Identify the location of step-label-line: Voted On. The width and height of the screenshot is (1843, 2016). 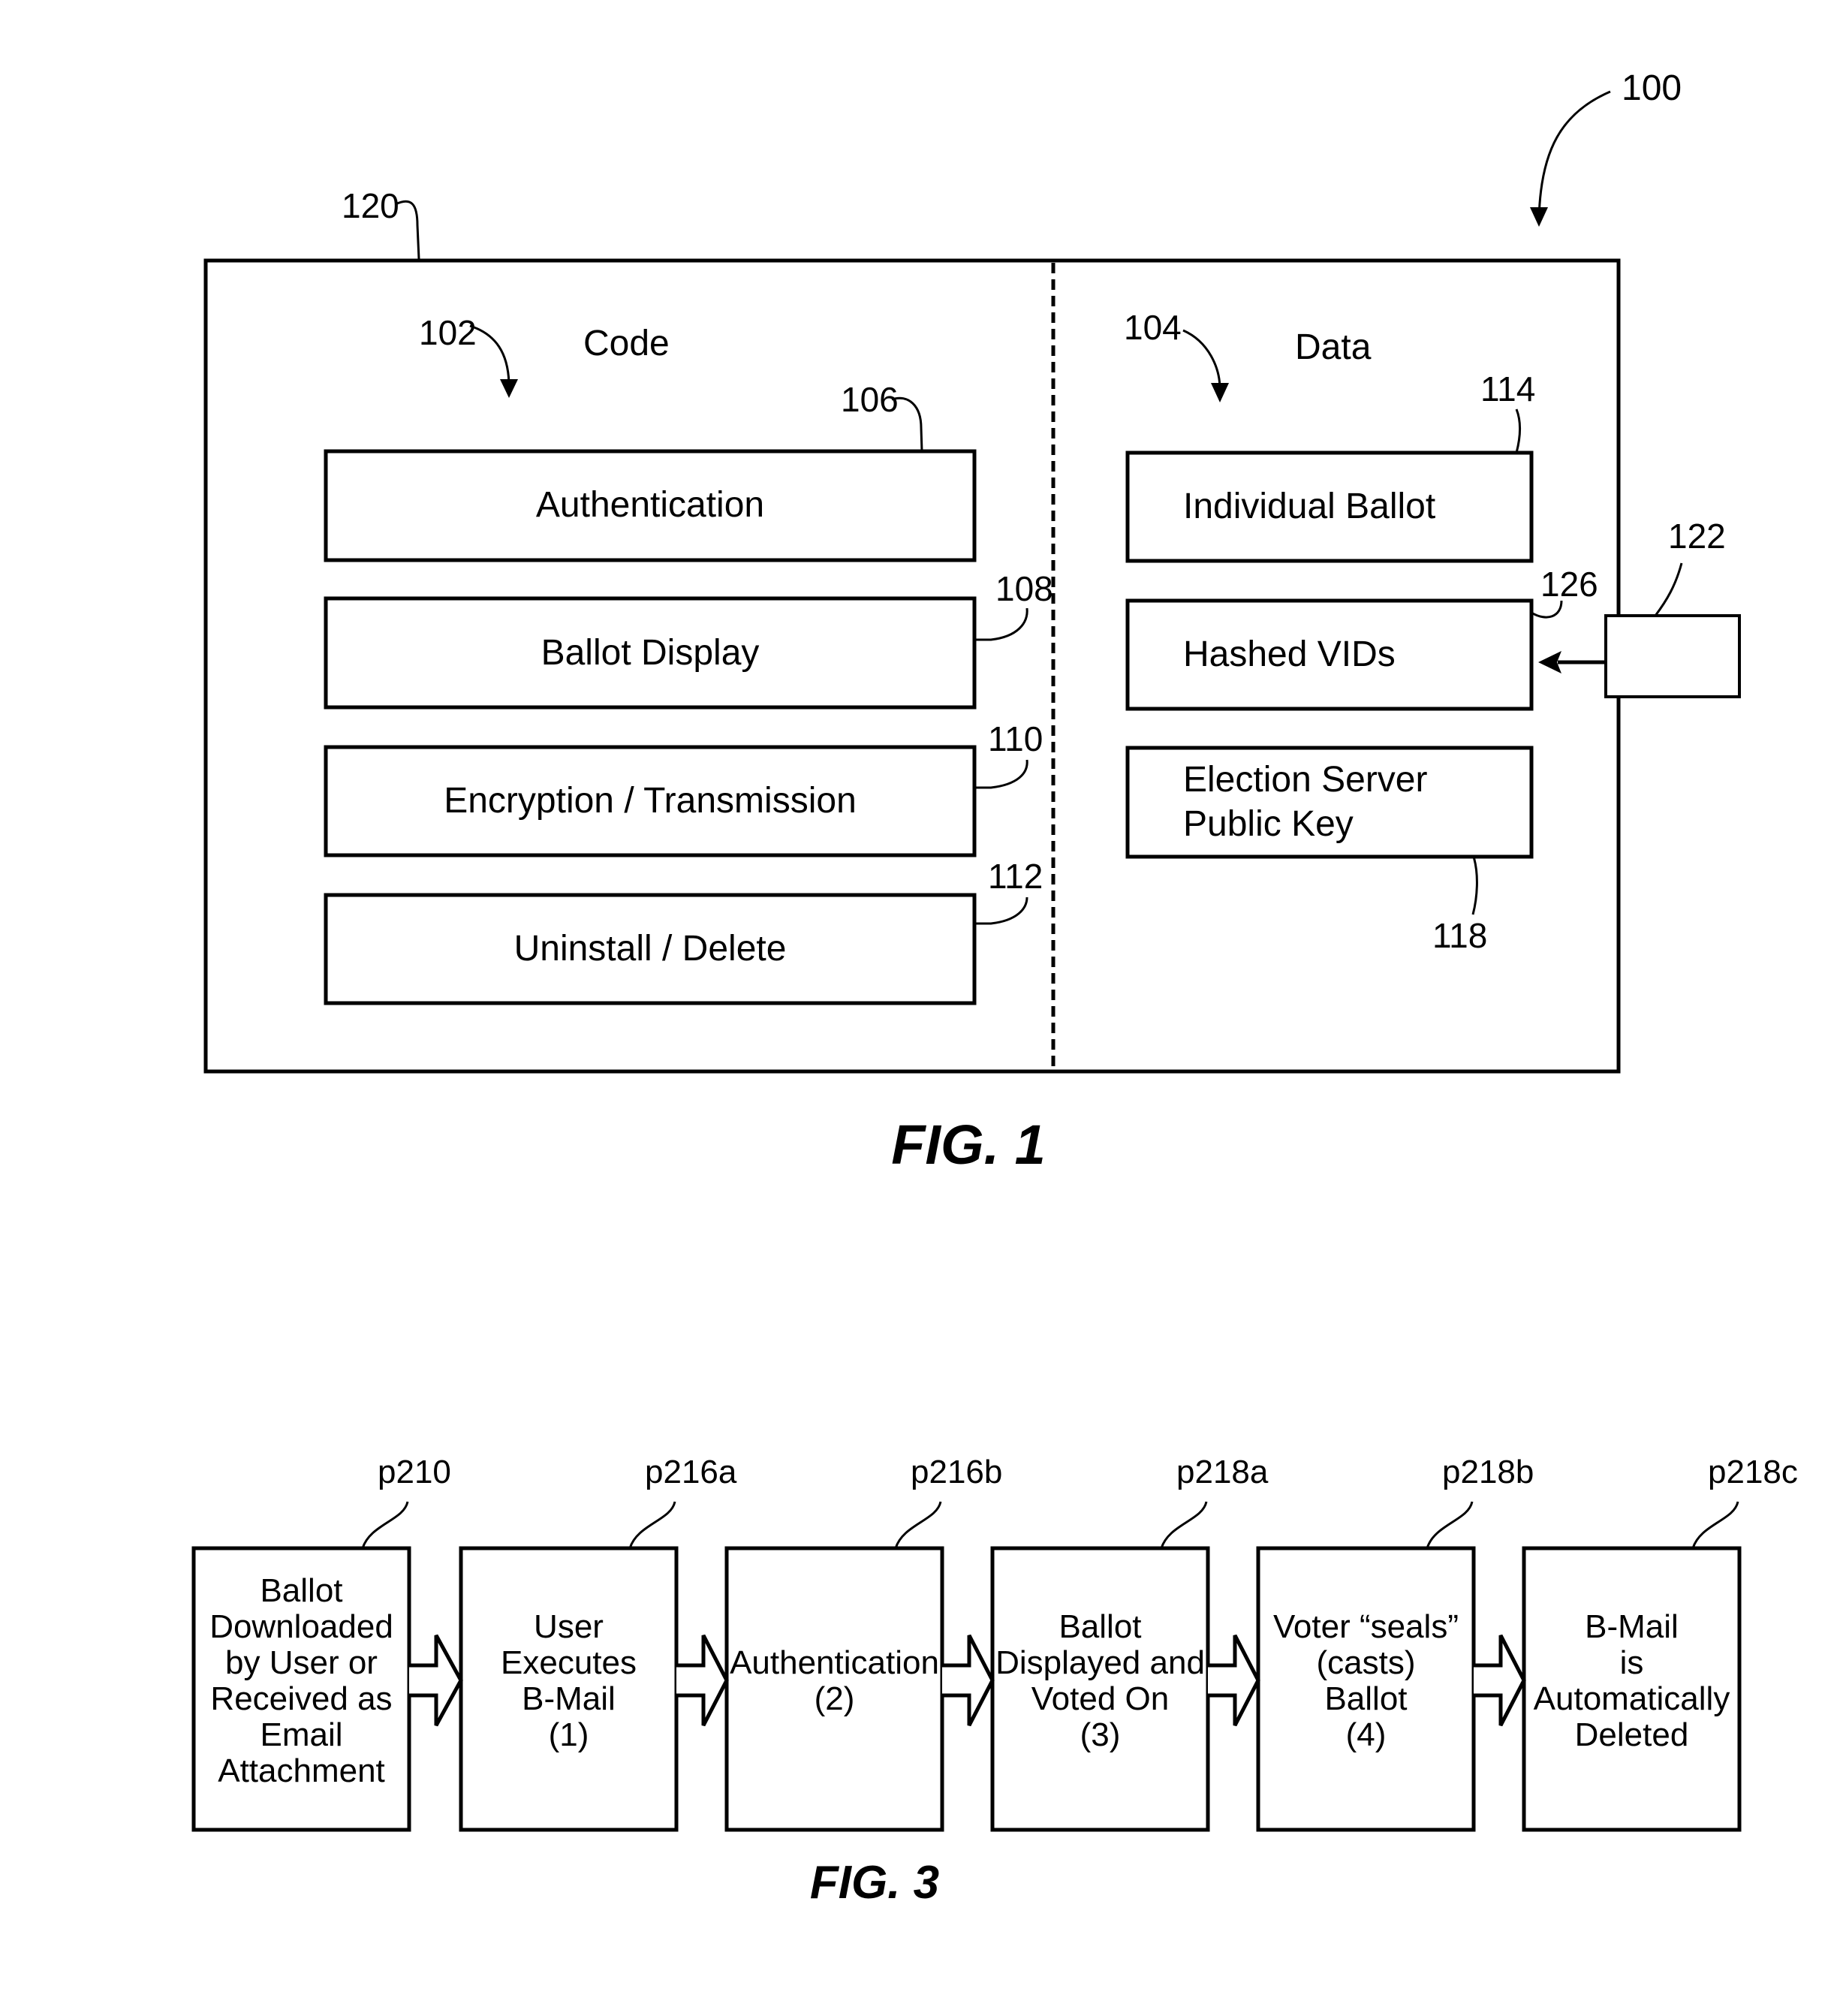
(1100, 1698).